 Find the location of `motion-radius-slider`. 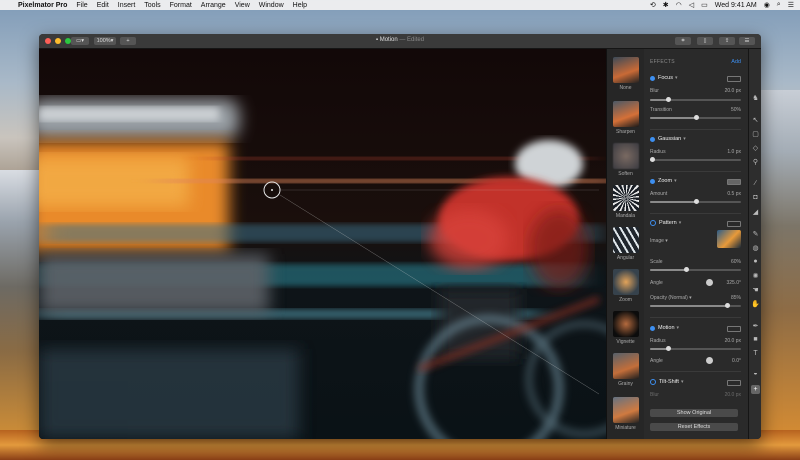

motion-radius-slider is located at coordinates (695, 348).